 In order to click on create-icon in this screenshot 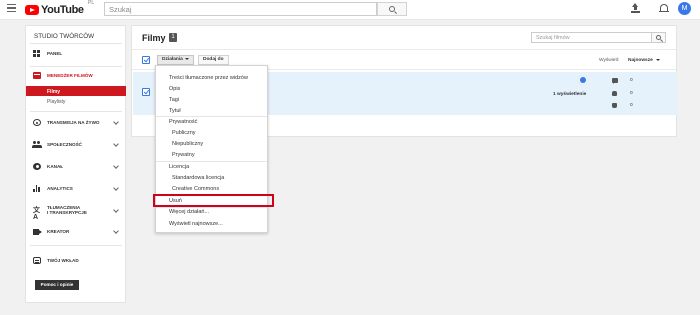, I will do `click(37, 231)`.